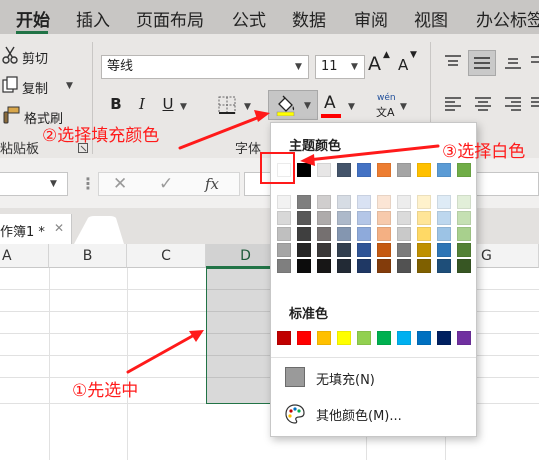 The width and height of the screenshot is (539, 460). What do you see at coordinates (307, 106) in the screenshot?
I see `fill-color-dropdown-icon: ▼` at bounding box center [307, 106].